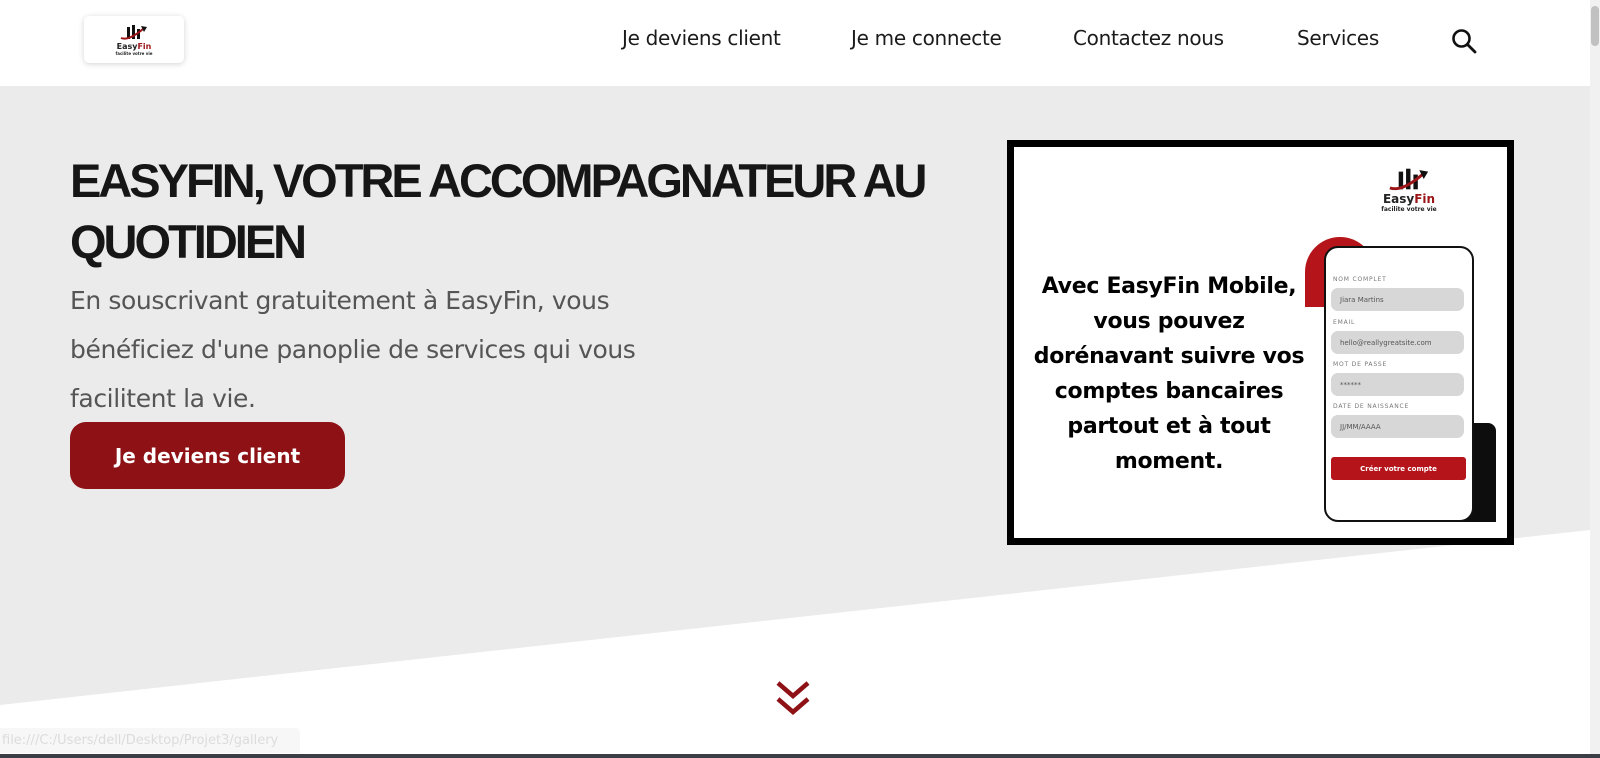  What do you see at coordinates (1595, 26) in the screenshot?
I see `scrollbar-thumb` at bounding box center [1595, 26].